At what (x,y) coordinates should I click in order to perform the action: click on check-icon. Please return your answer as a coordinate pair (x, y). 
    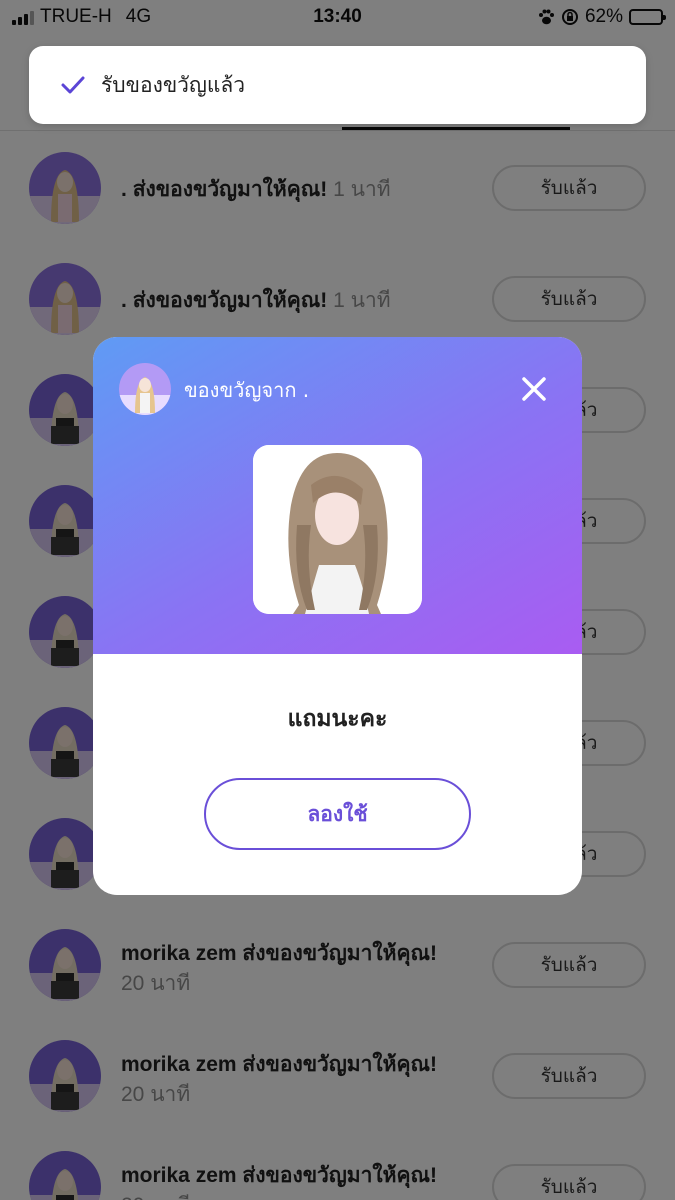
    Looking at the image, I should click on (73, 85).